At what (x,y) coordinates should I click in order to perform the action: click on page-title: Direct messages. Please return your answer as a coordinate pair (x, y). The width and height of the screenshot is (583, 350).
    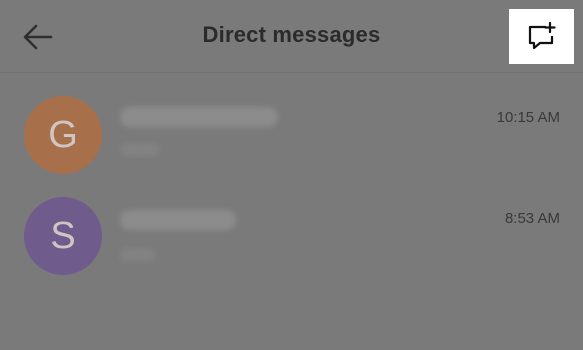
    Looking at the image, I should click on (291, 34).